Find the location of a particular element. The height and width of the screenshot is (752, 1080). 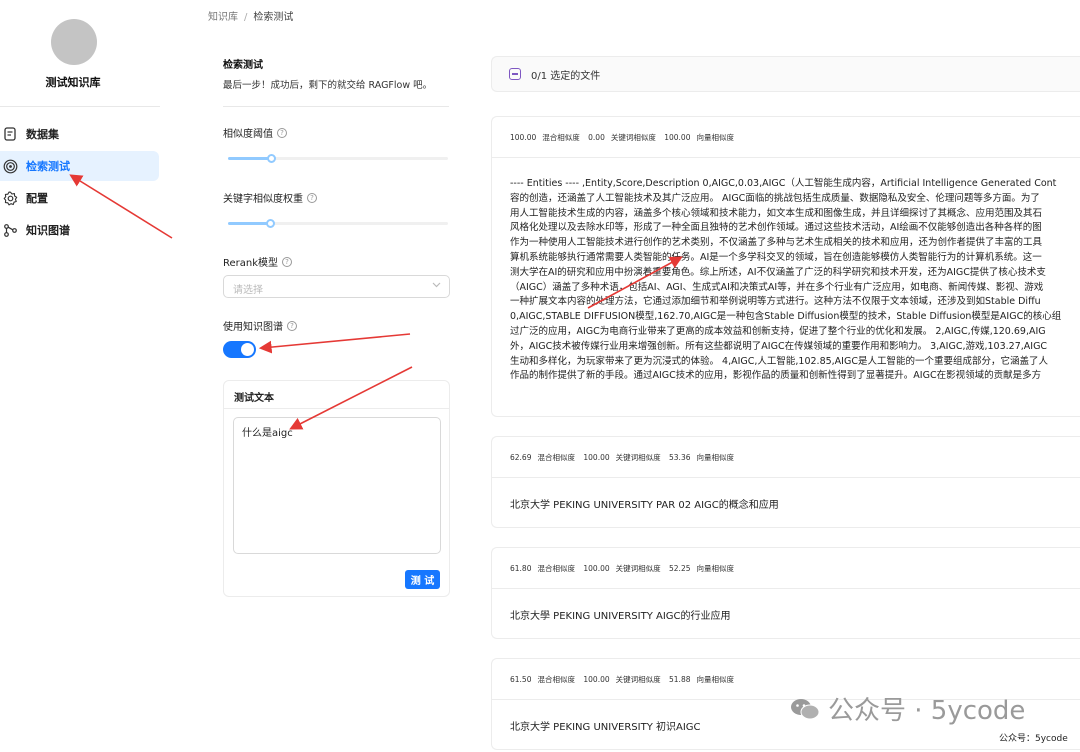

result-text: 北京大学 PEKING UNIVERSITY PAR 02 AIGC的概念和应用 is located at coordinates (644, 505).